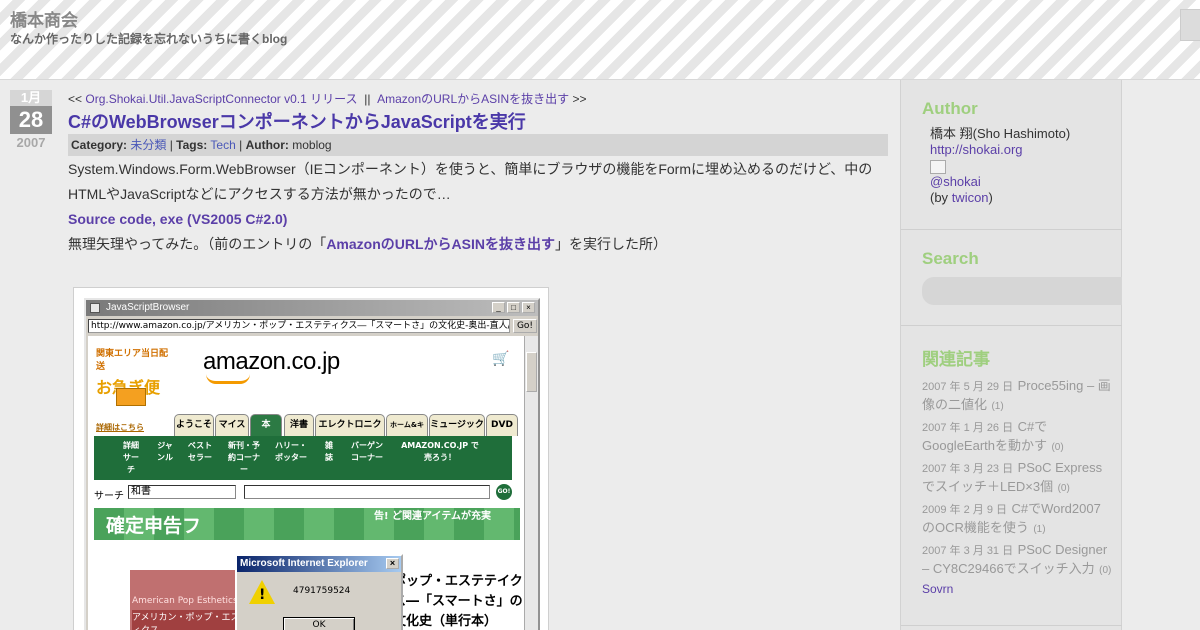  I want to click on by-prefix: (by, so click(939, 198).